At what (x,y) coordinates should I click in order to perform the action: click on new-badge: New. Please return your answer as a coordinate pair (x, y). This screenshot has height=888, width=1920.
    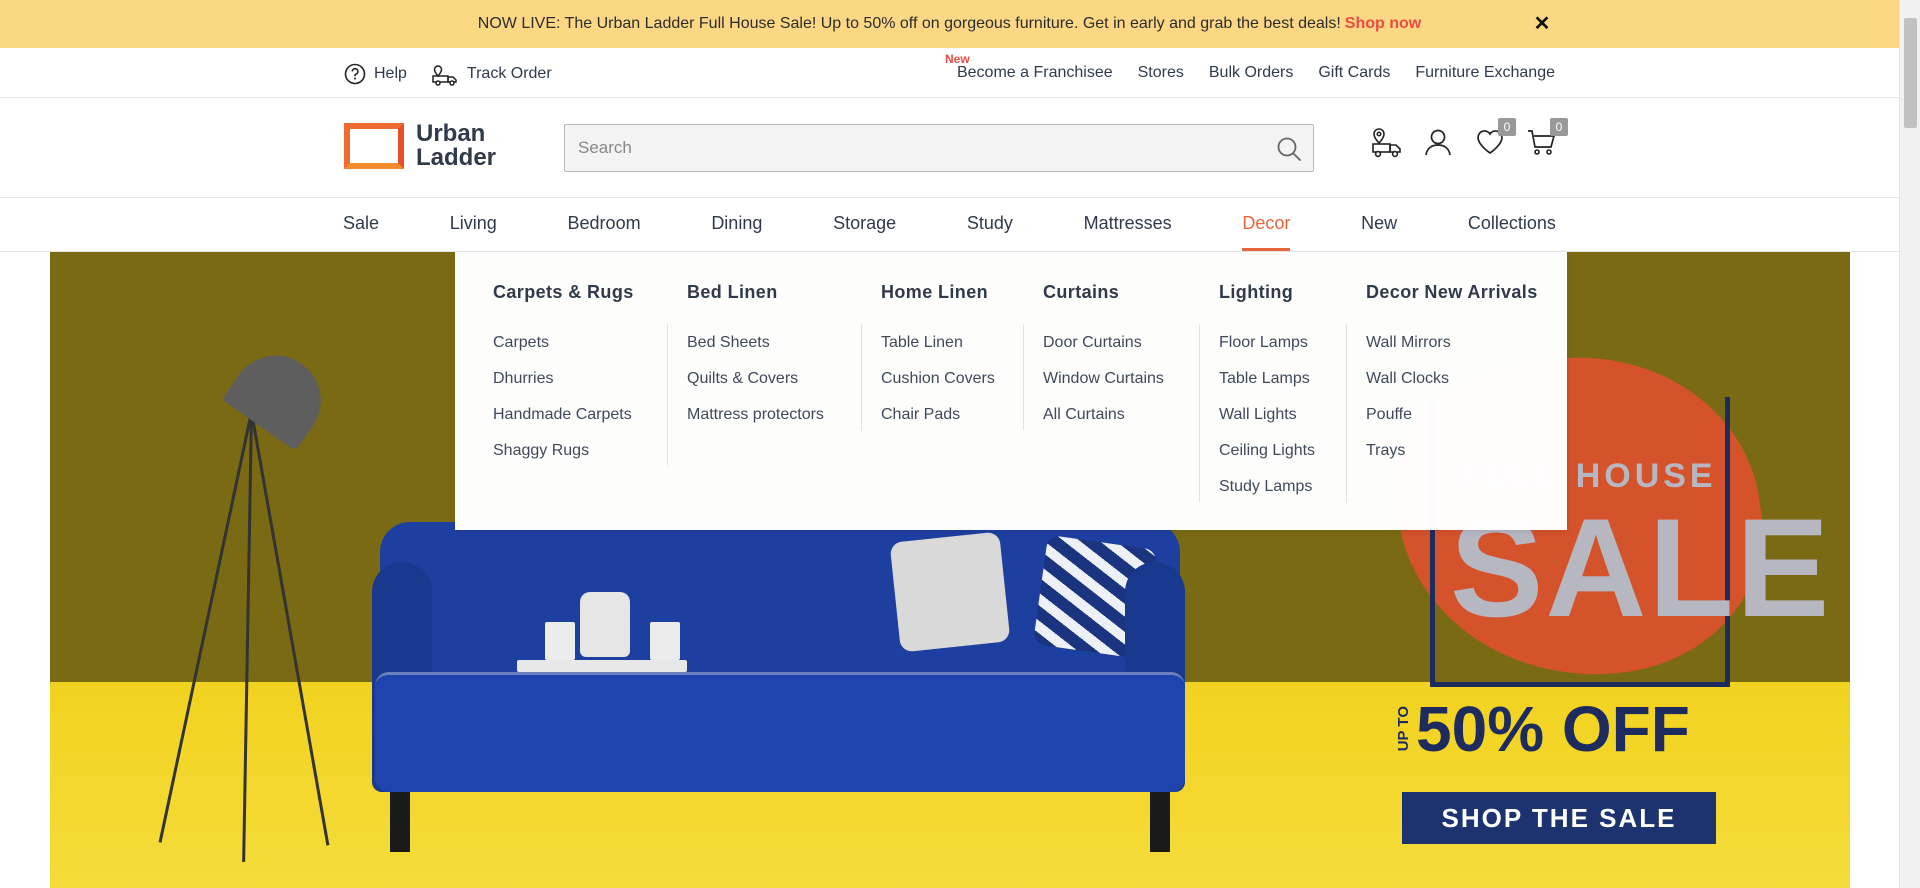
    Looking at the image, I should click on (957, 59).